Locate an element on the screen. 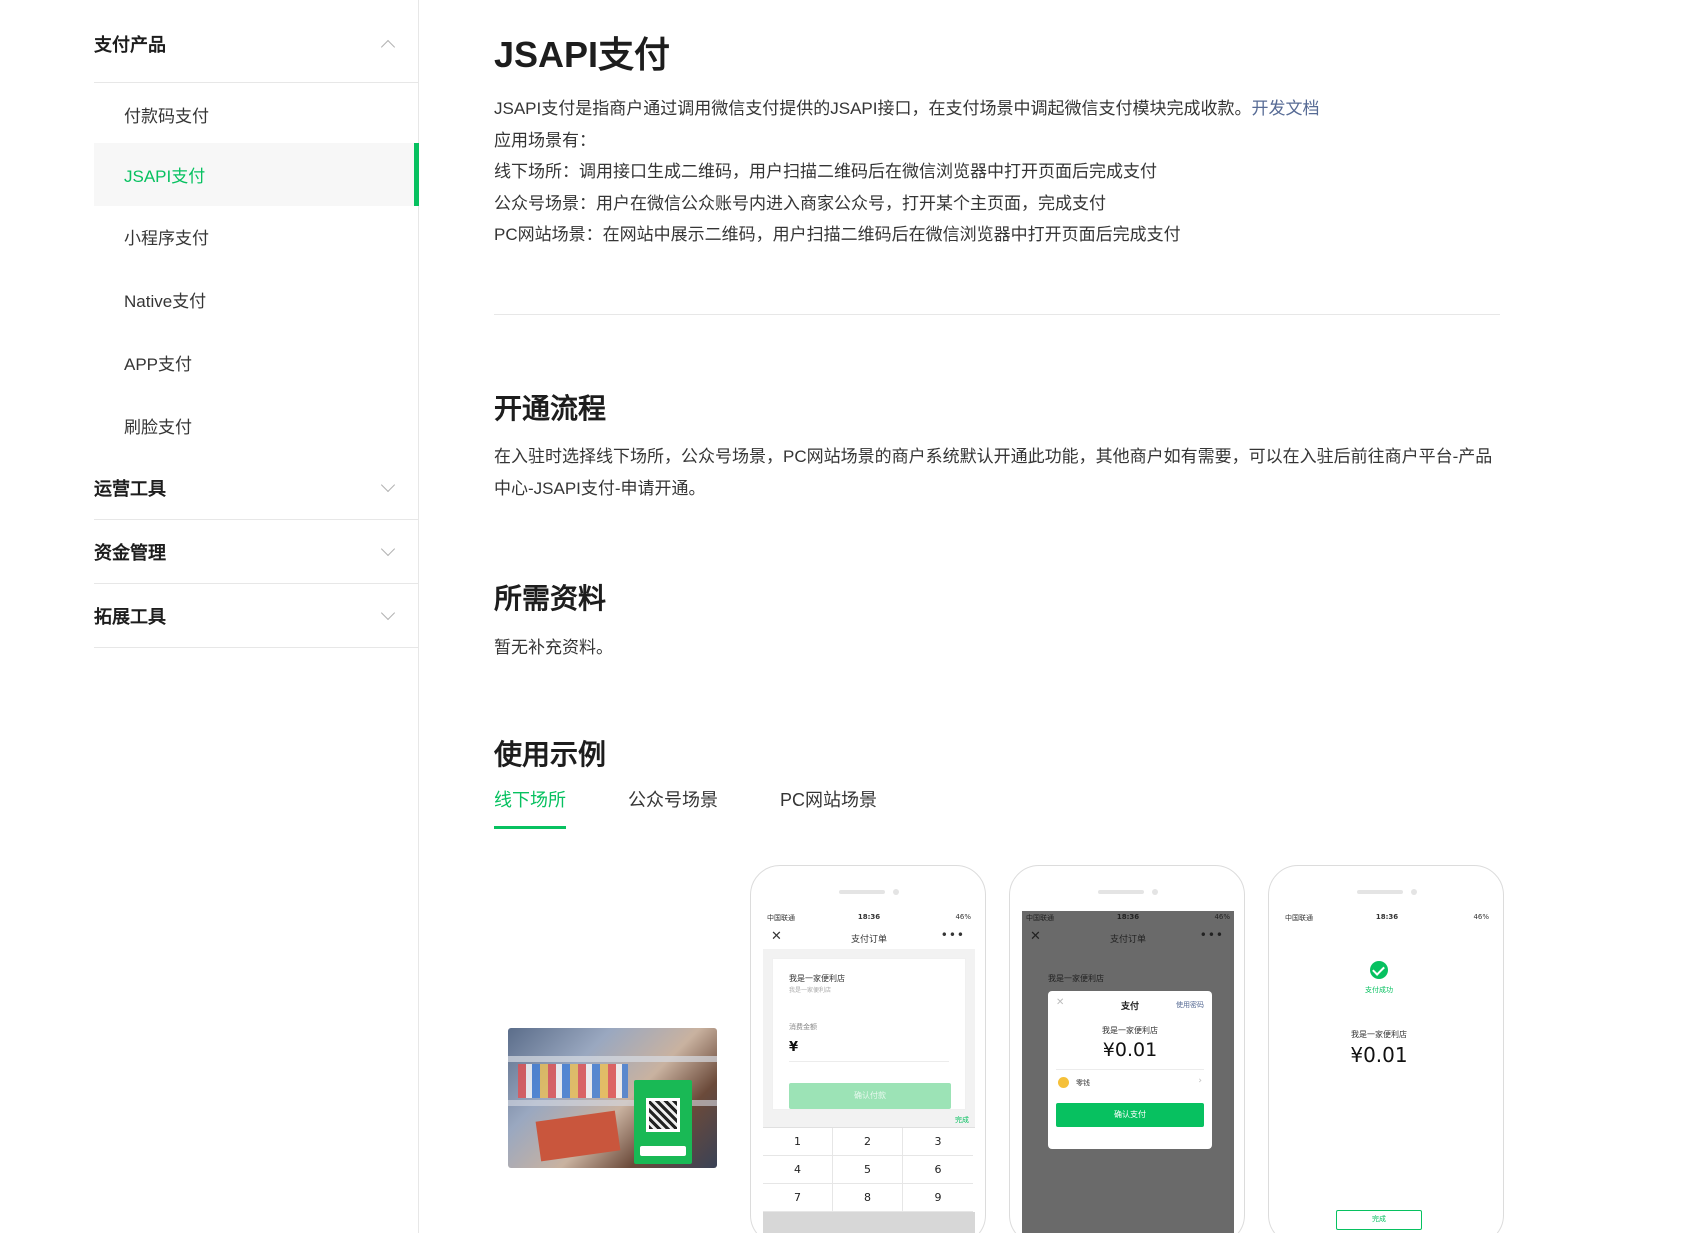 This screenshot has height=1233, width=1700. sidebar-item-label: 小程序支付 is located at coordinates (166, 238).